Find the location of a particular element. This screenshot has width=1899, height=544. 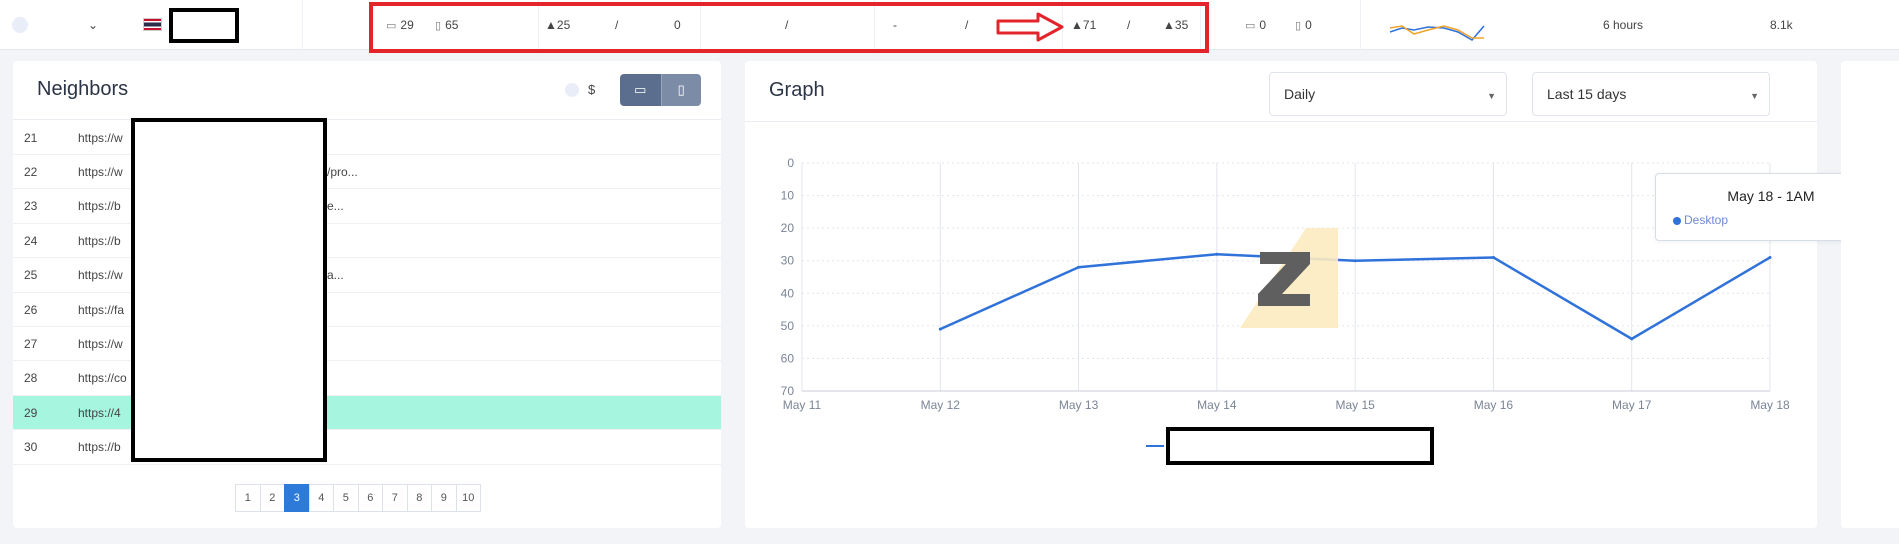

x-tick-label: May 15 is located at coordinates (1355, 405).